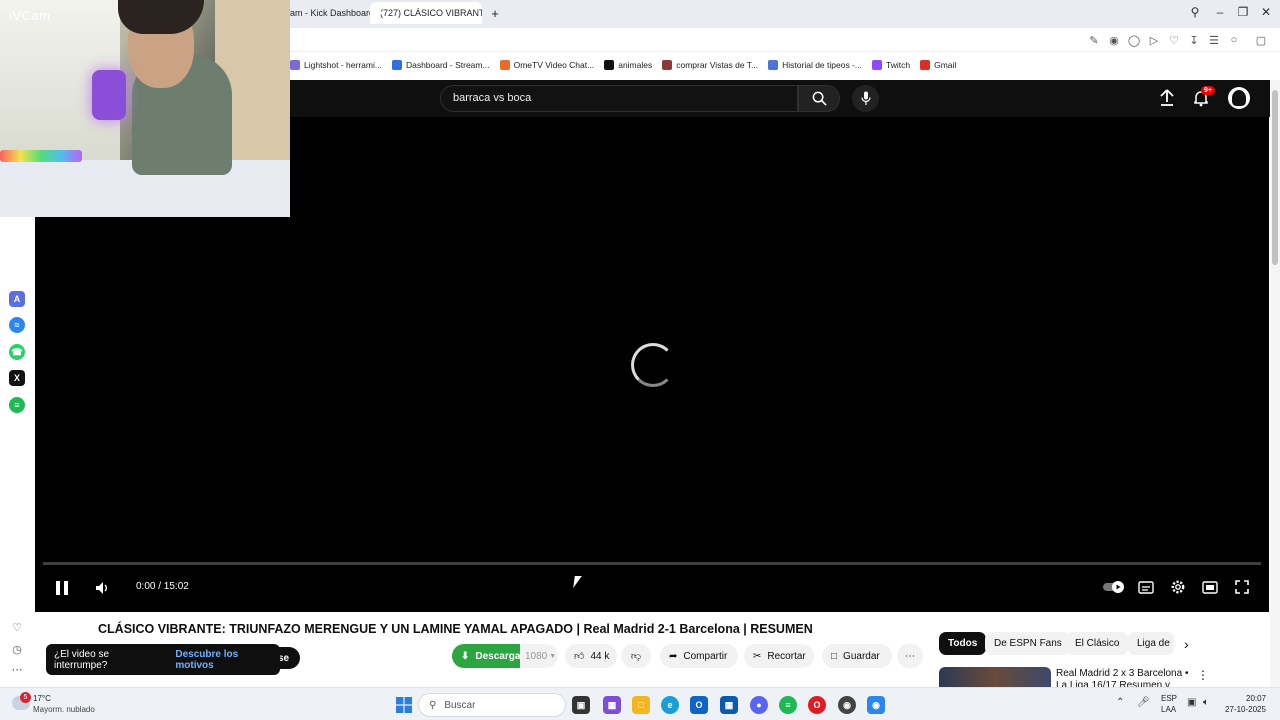  Describe the element at coordinates (1194, 40) in the screenshot. I see `download-icon: ↧` at that location.